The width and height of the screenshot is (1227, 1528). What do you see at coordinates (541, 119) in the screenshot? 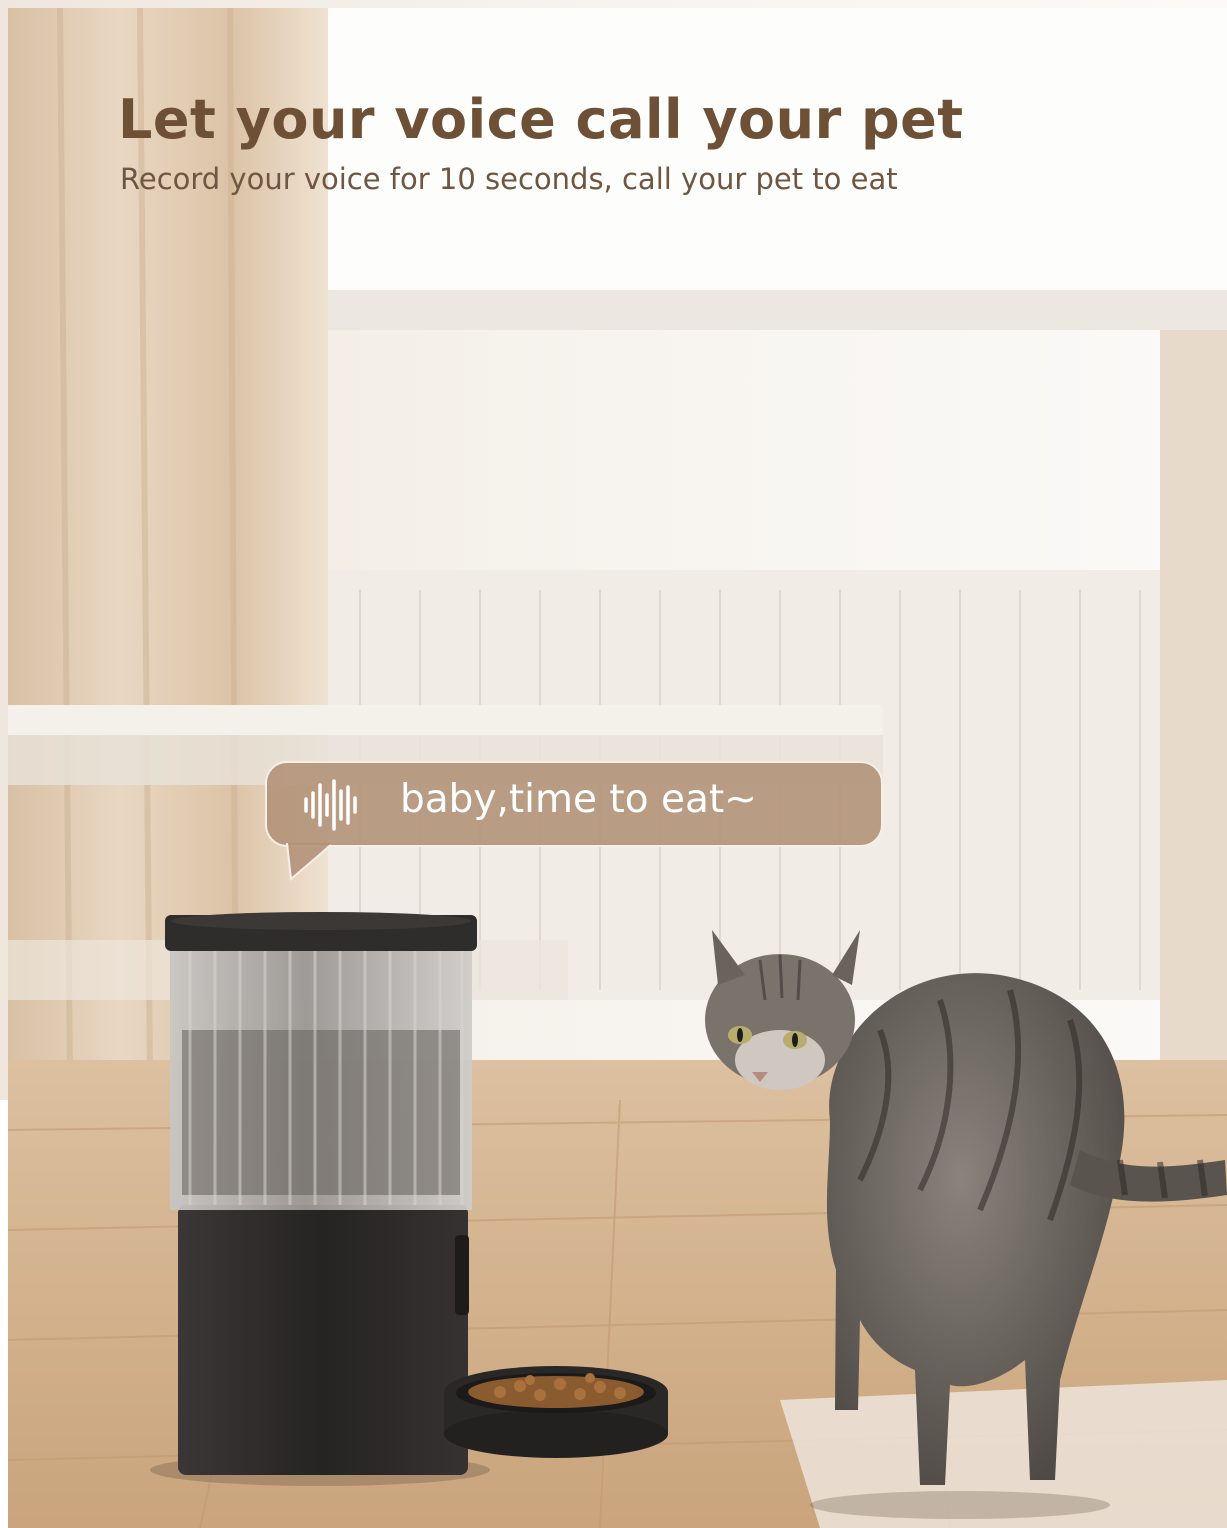
I see `headline: Let your voice call your pet` at bounding box center [541, 119].